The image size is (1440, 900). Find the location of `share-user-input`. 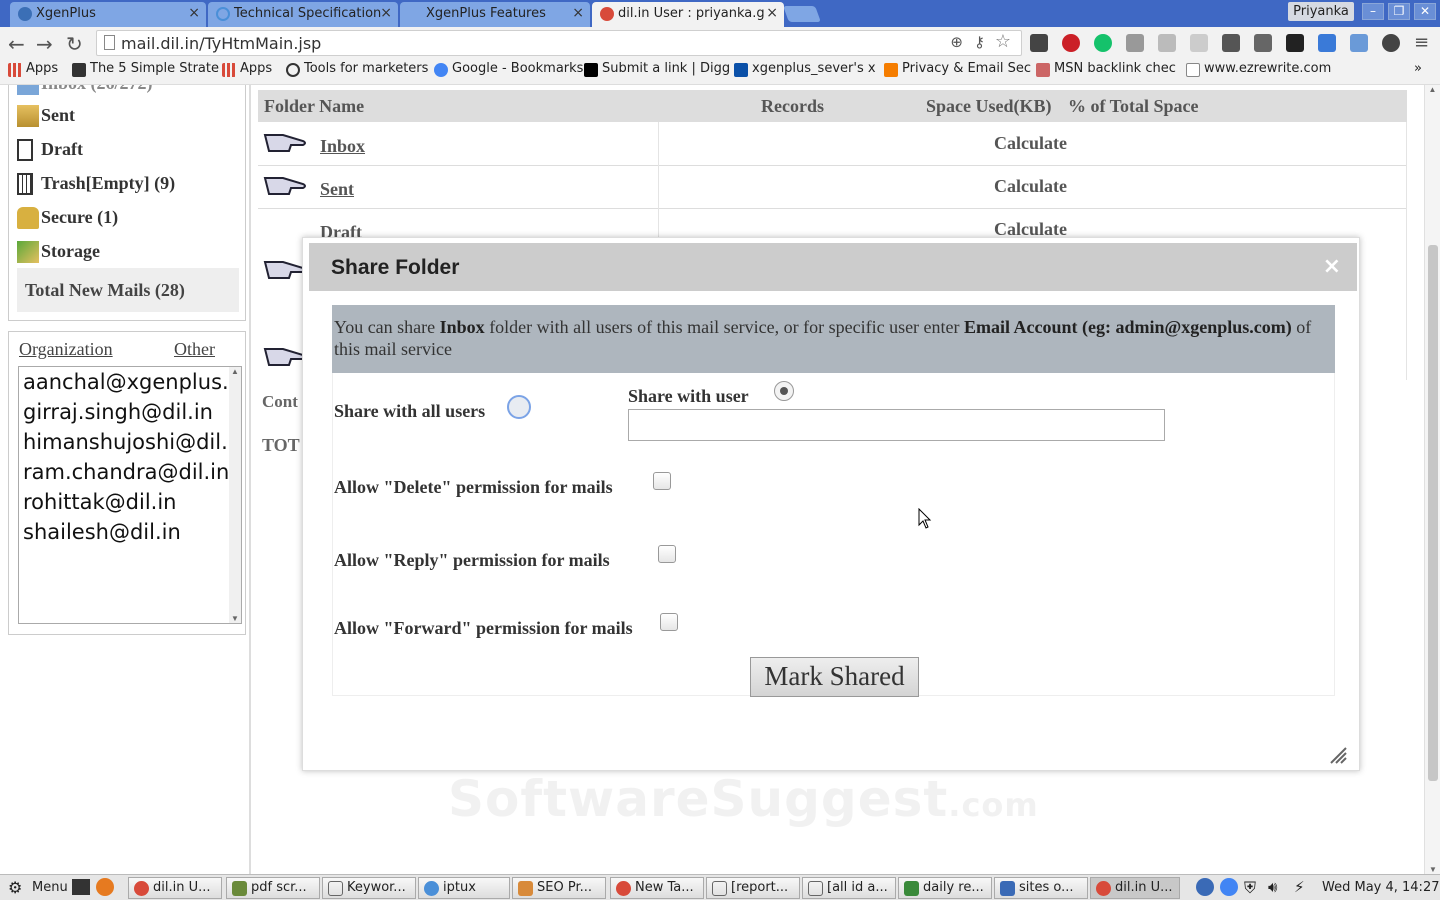

share-user-input is located at coordinates (896, 425).